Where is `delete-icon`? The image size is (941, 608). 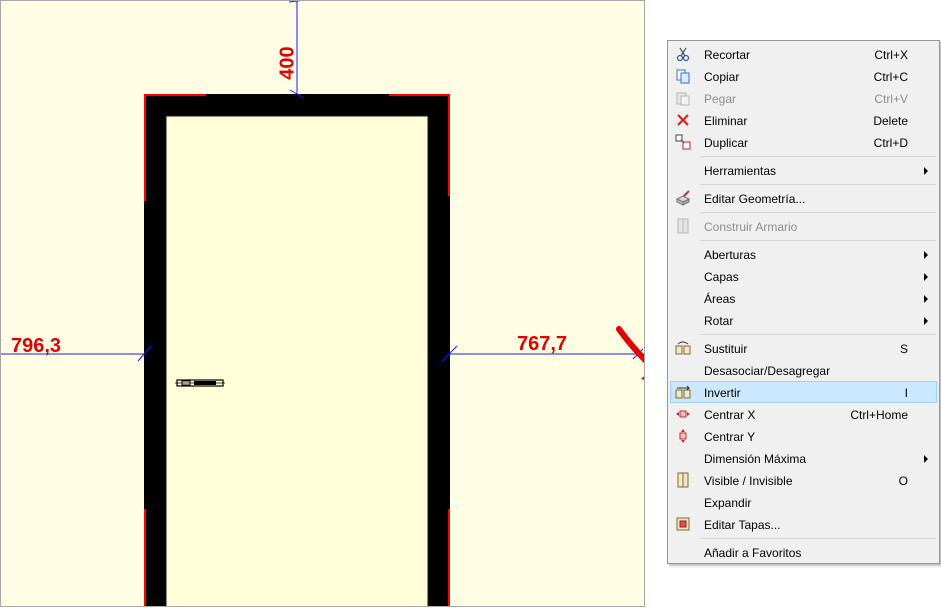
delete-icon is located at coordinates (683, 120).